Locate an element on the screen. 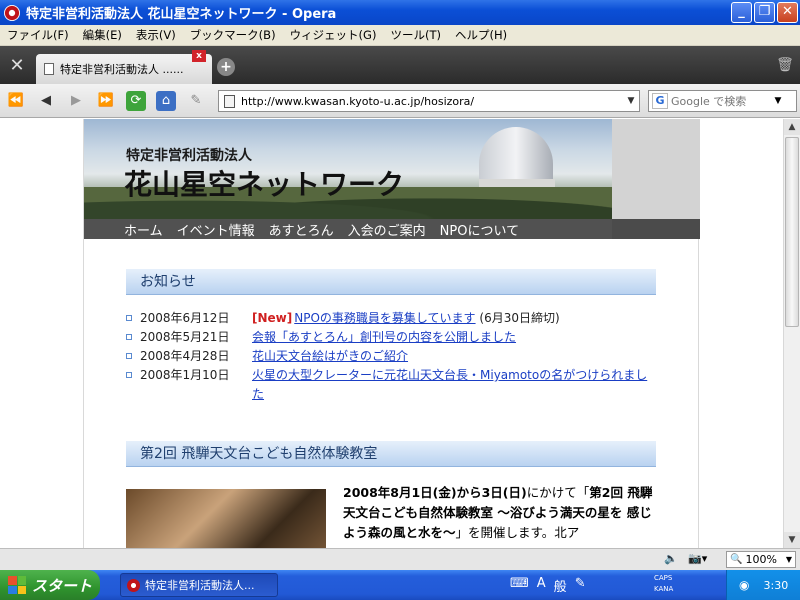 Image resolution: width=800 pixels, height=600 pixels. status-bar: 🔈 📷▾ 🔍 100% ▼ is located at coordinates (400, 559).